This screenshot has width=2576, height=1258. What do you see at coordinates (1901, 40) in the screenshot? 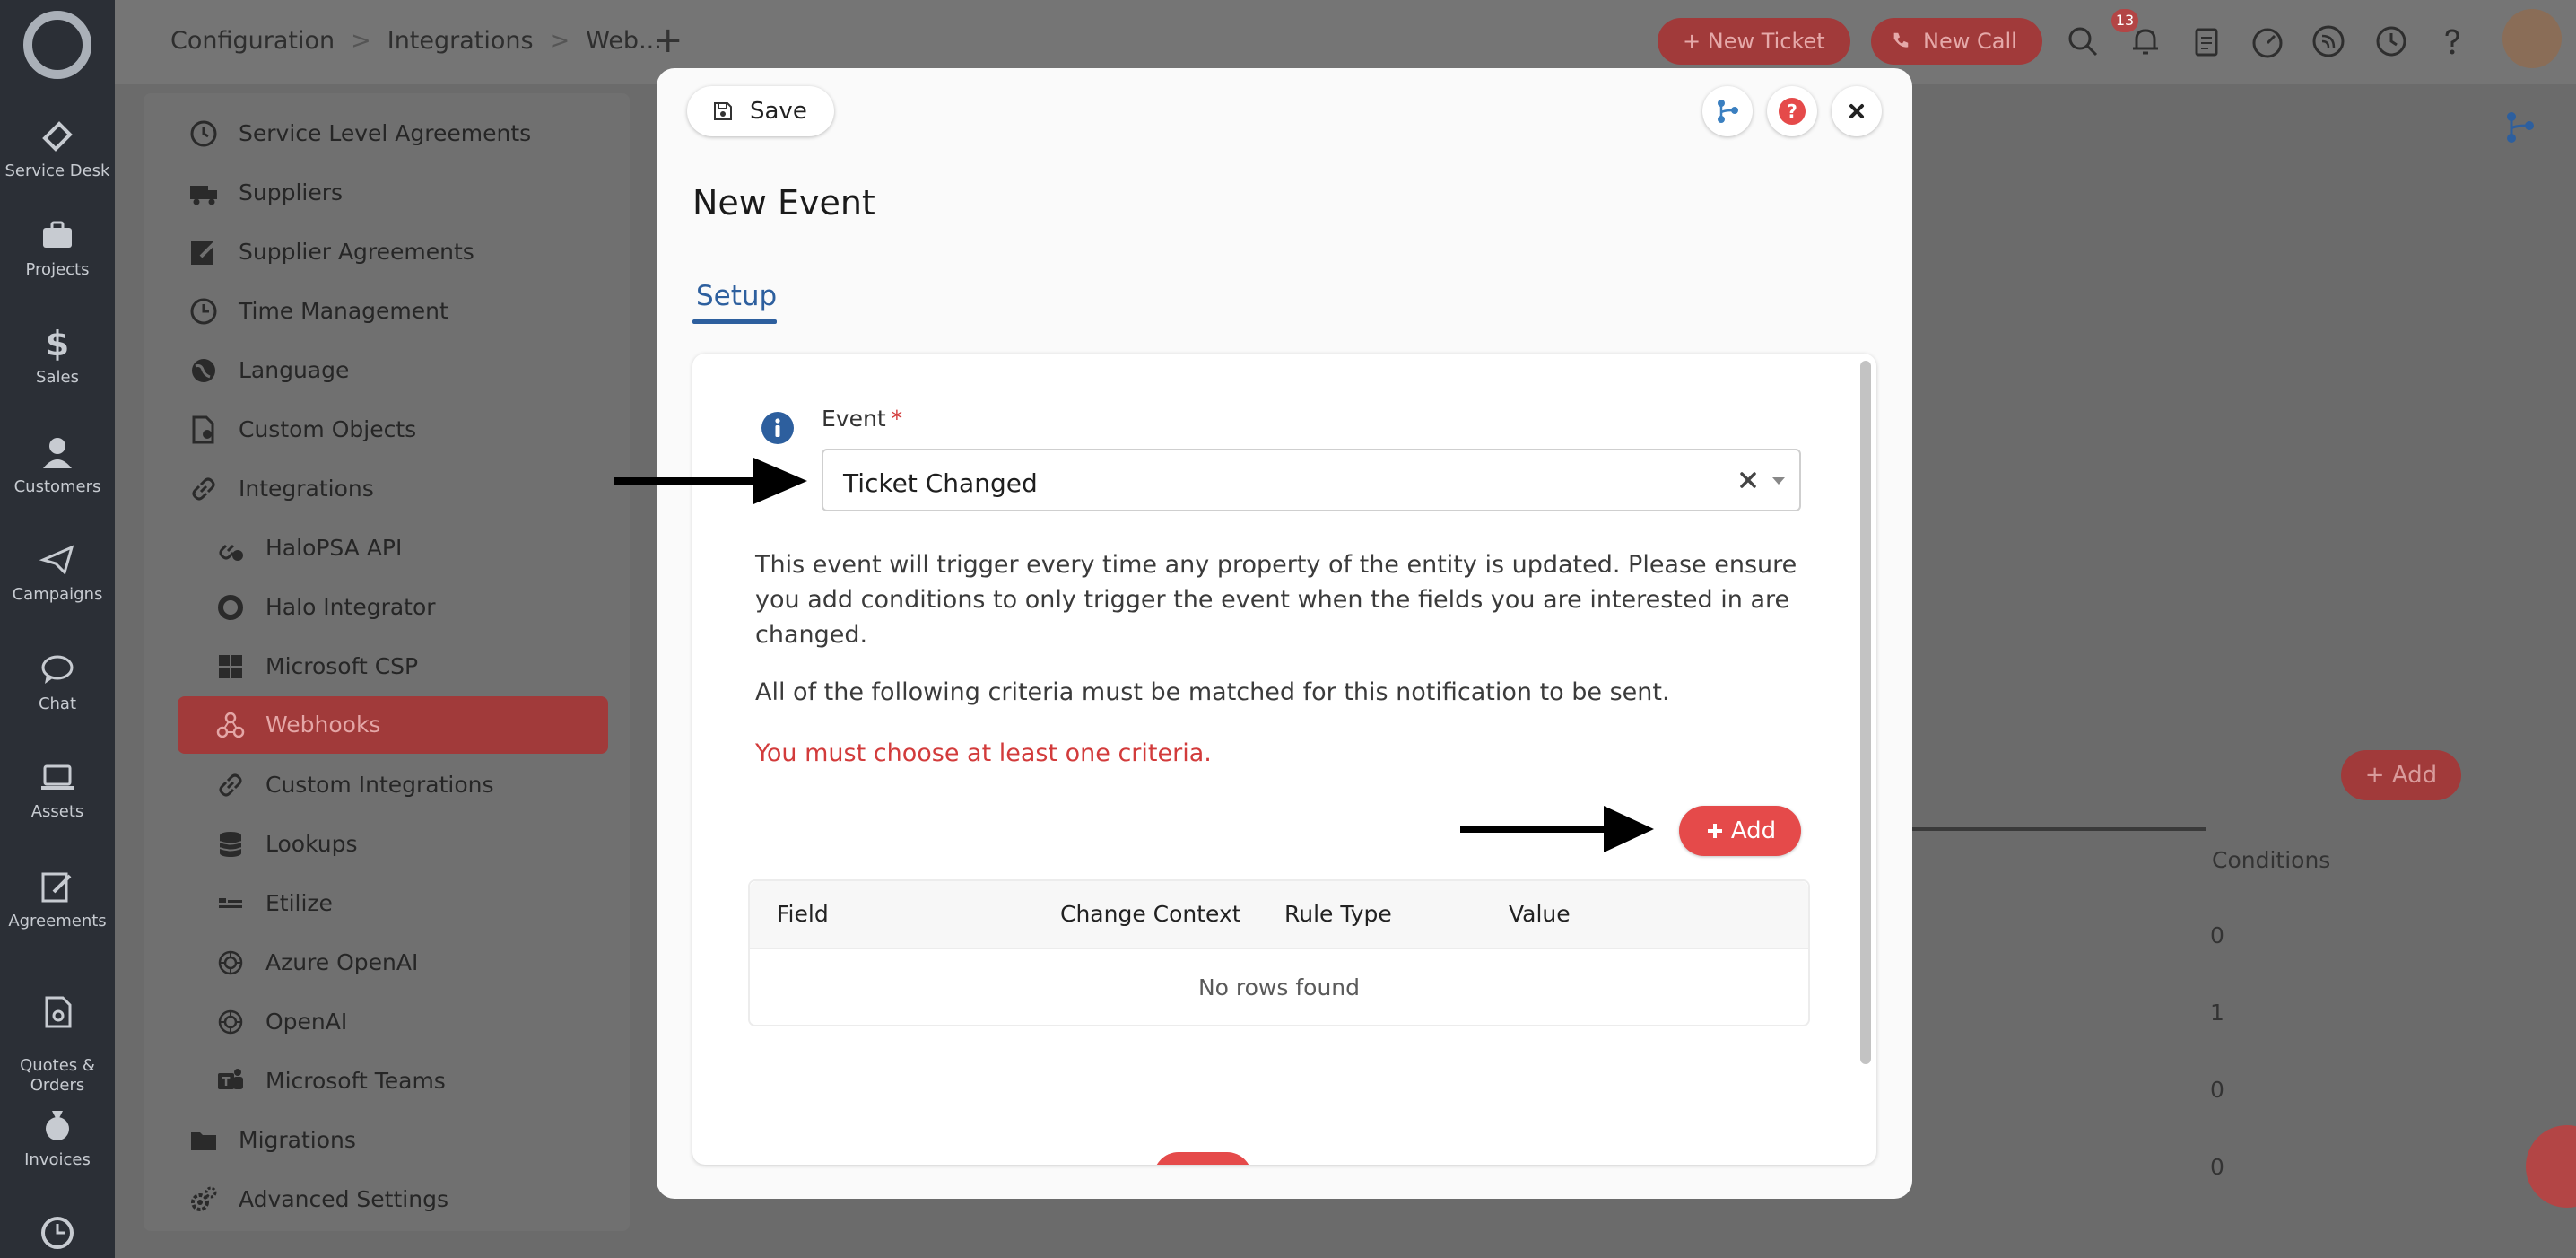
I see `phone-icon` at bounding box center [1901, 40].